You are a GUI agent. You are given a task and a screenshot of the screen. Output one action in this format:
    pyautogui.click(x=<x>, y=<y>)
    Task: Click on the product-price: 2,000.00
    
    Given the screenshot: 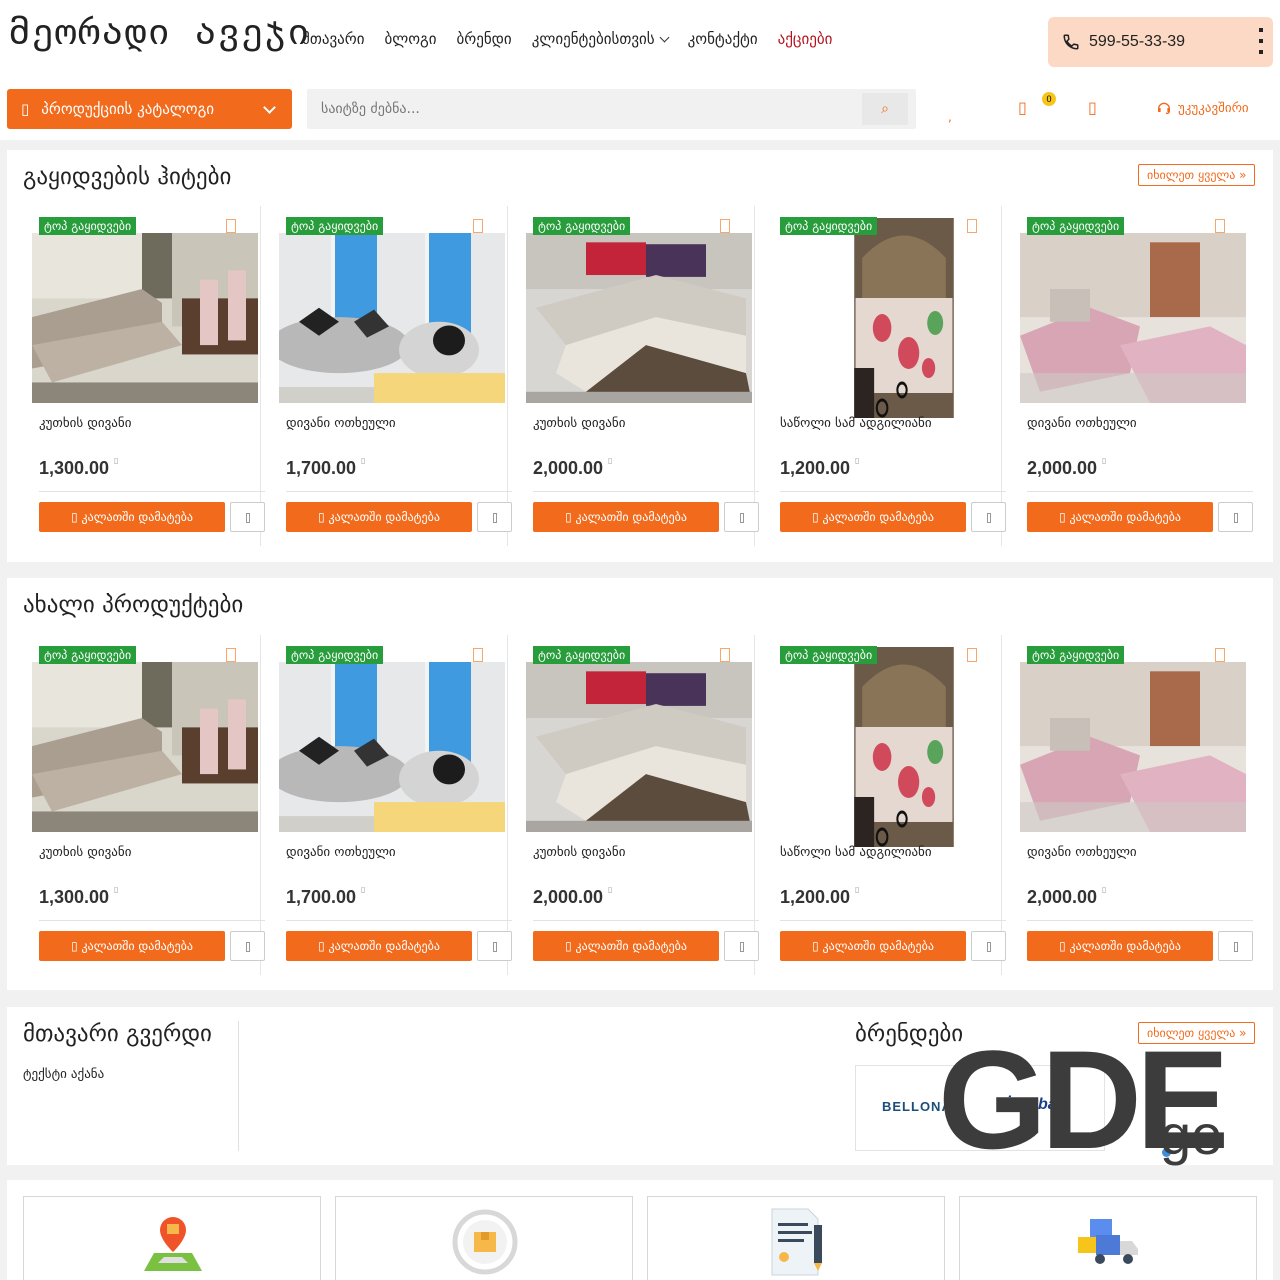 What is the action you would take?
    pyautogui.click(x=1062, y=897)
    